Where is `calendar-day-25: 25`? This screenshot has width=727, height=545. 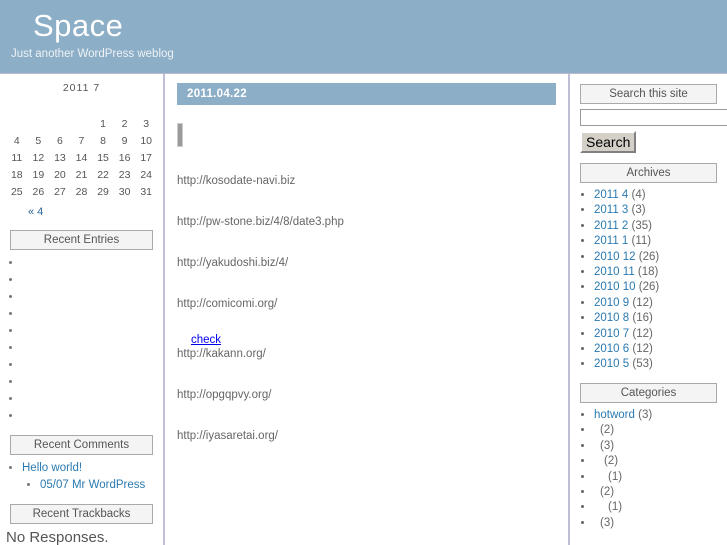 calendar-day-25: 25 is located at coordinates (16, 191).